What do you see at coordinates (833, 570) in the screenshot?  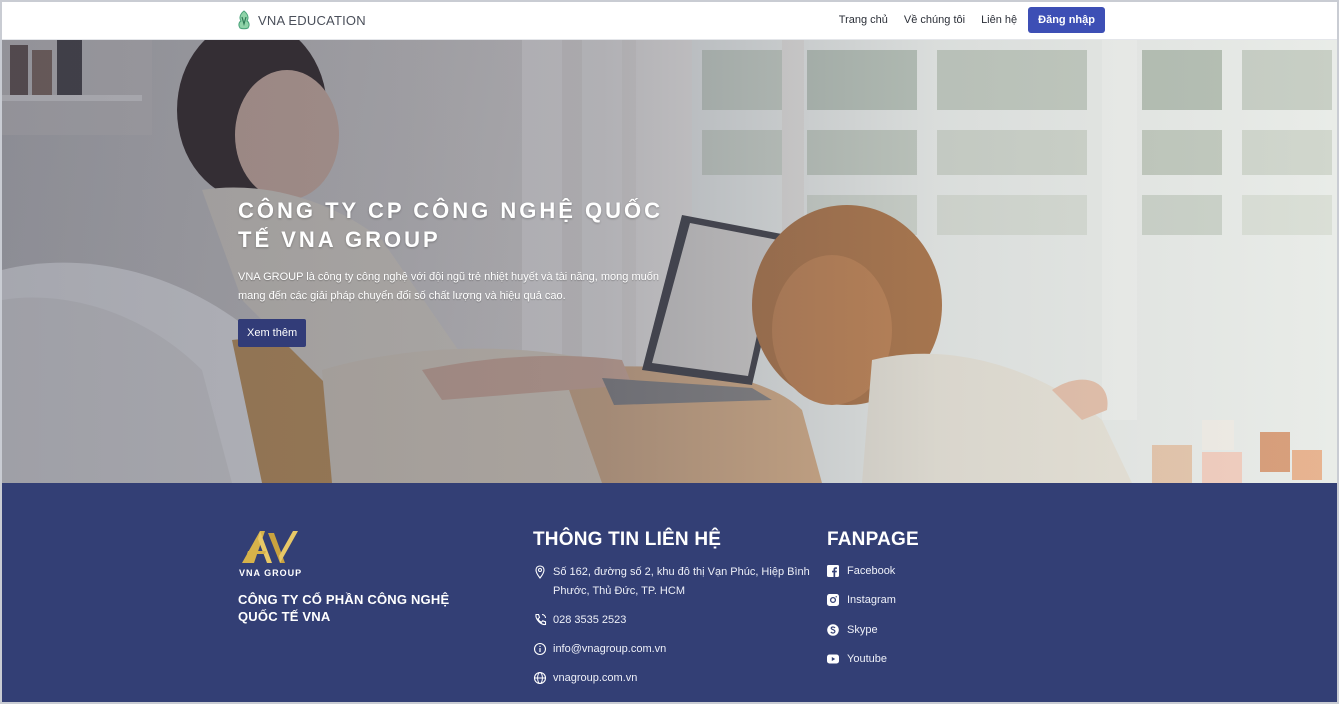 I see `facebook-icon` at bounding box center [833, 570].